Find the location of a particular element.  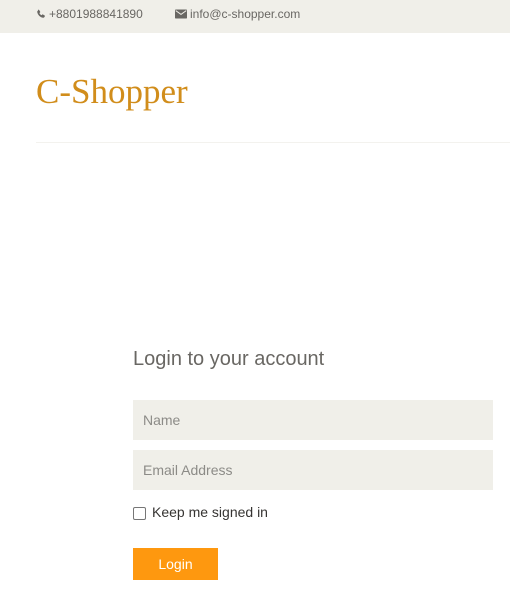

header-top-bar: +8801988841890 info@c-shopper.com is located at coordinates (255, 16).